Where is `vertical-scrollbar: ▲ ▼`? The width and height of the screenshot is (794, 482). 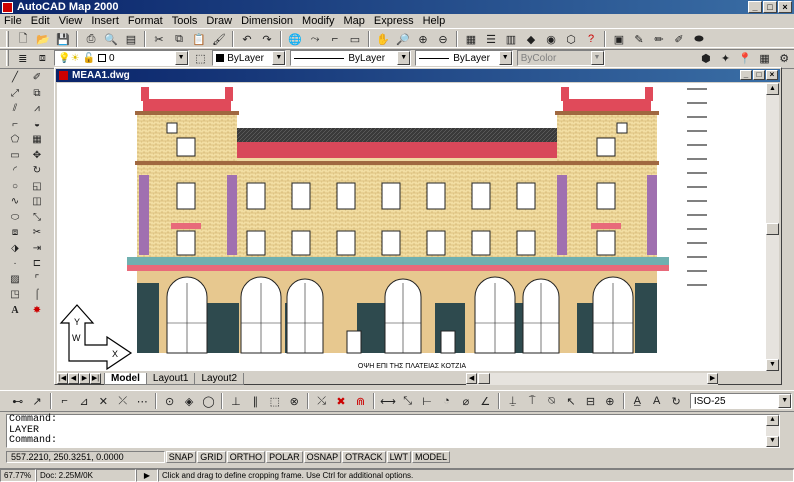 vertical-scrollbar: ▲ ▼ is located at coordinates (772, 227).